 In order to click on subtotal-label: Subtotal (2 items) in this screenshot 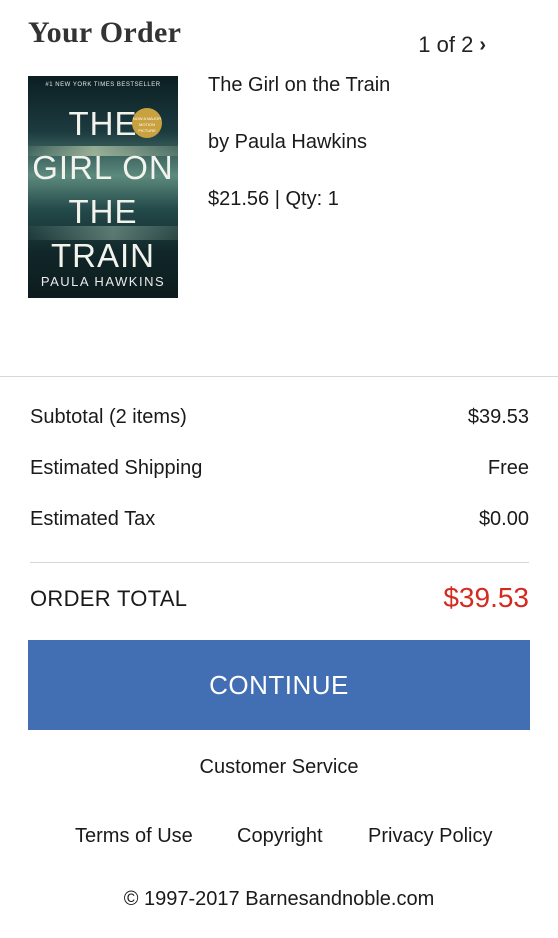, I will do `click(108, 417)`.